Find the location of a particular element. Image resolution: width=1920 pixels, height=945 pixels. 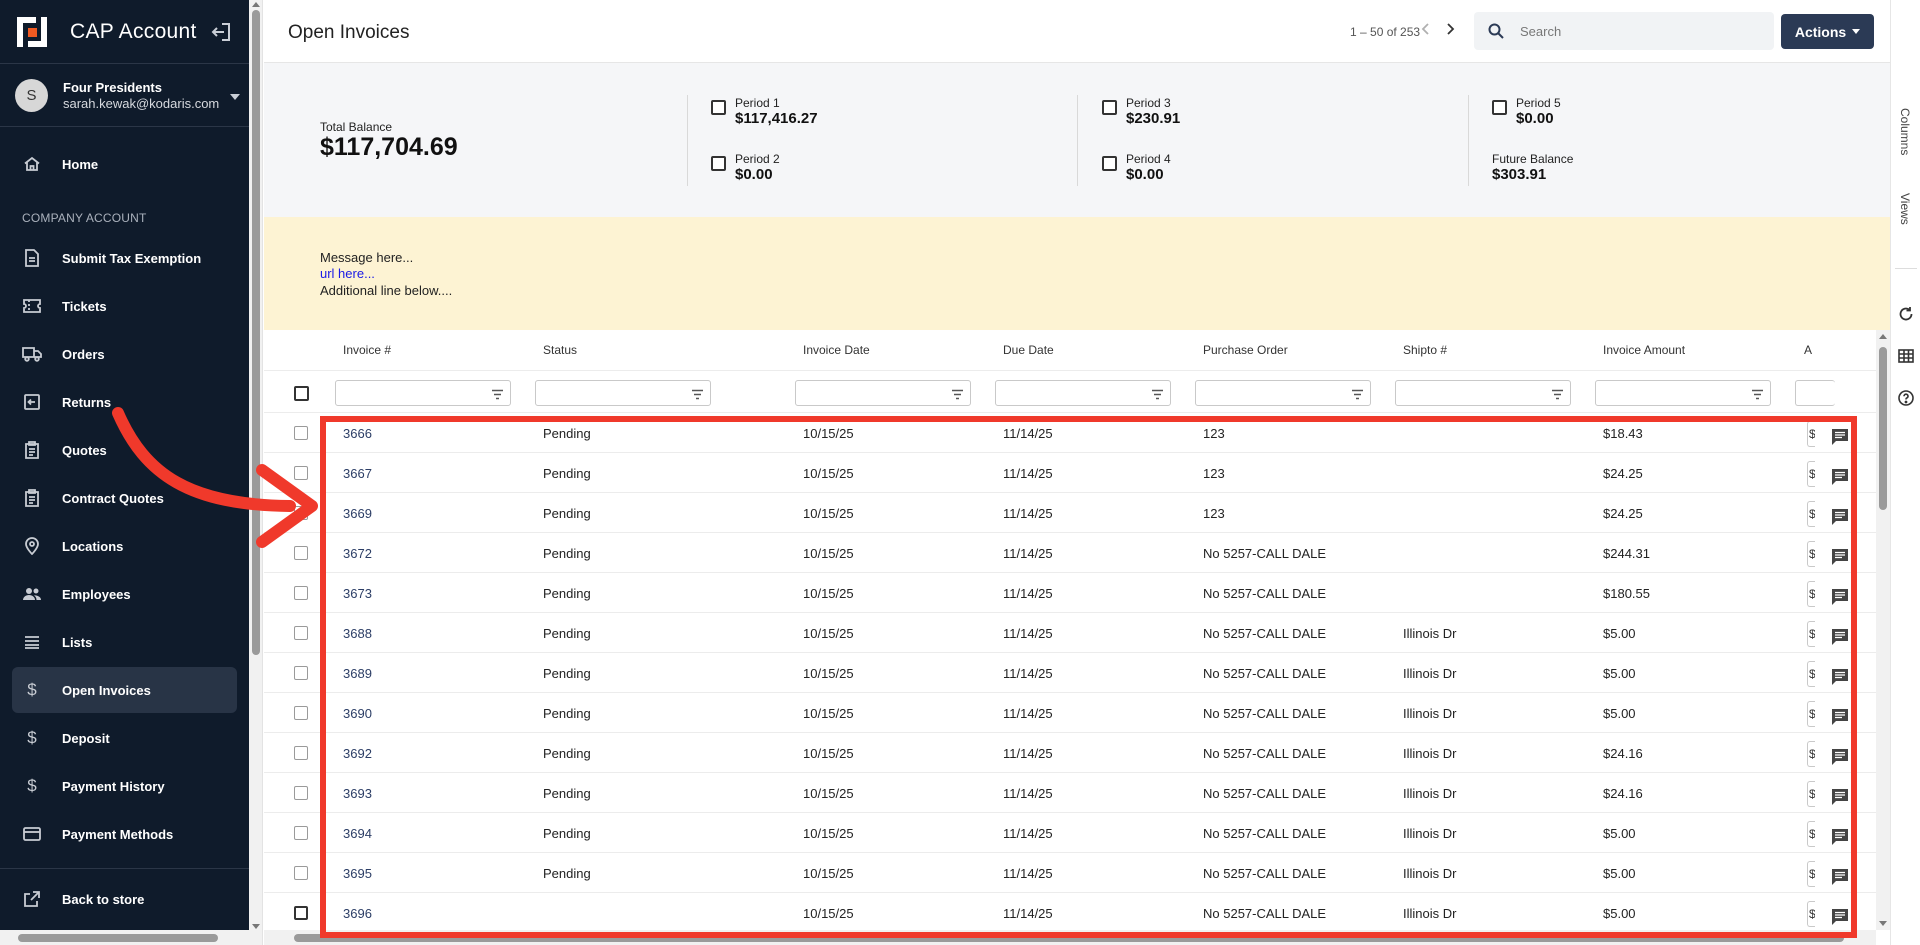

cell-invoice-number: 3689 is located at coordinates (357, 673).